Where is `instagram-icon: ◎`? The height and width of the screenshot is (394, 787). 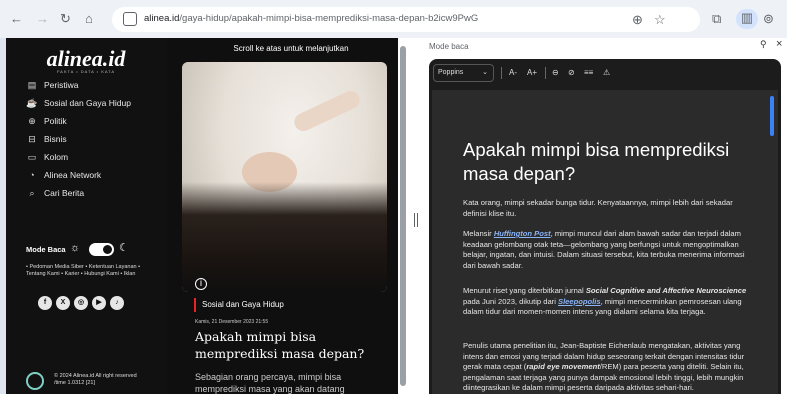 instagram-icon: ◎ is located at coordinates (81, 303).